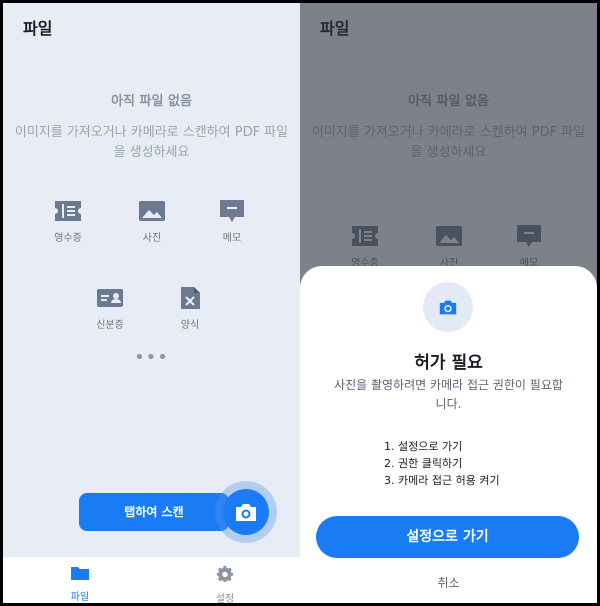  Describe the element at coordinates (448, 394) in the screenshot. I see `permission-description: 사진을 촬영하려면 카메라 접근 권한이 필요합니다.` at that location.